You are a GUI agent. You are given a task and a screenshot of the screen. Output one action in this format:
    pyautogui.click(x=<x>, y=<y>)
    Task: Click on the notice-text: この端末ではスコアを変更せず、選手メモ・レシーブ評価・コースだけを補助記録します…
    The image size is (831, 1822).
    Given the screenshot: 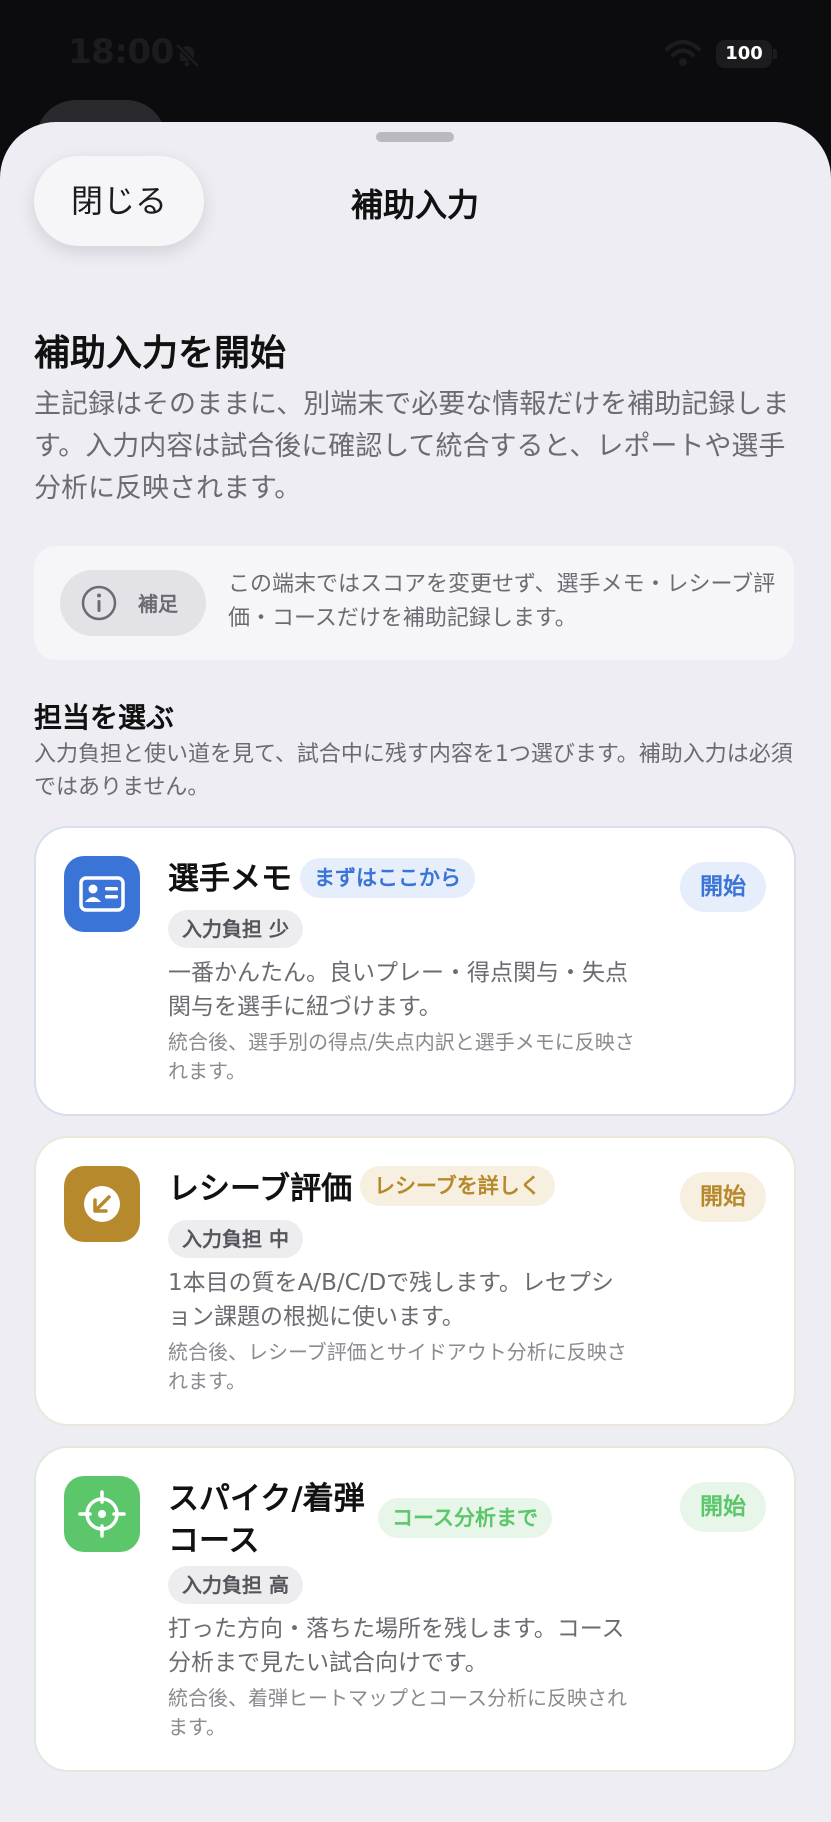 What is the action you would take?
    pyautogui.click(x=502, y=601)
    